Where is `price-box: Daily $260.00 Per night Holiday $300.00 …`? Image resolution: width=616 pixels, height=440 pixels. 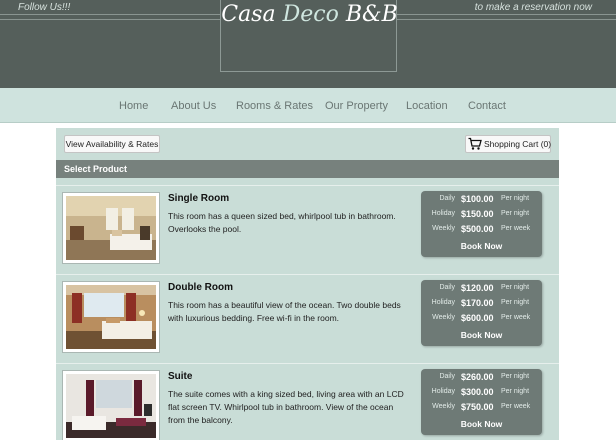 price-box: Daily $260.00 Per night Holiday $300.00 … is located at coordinates (481, 402).